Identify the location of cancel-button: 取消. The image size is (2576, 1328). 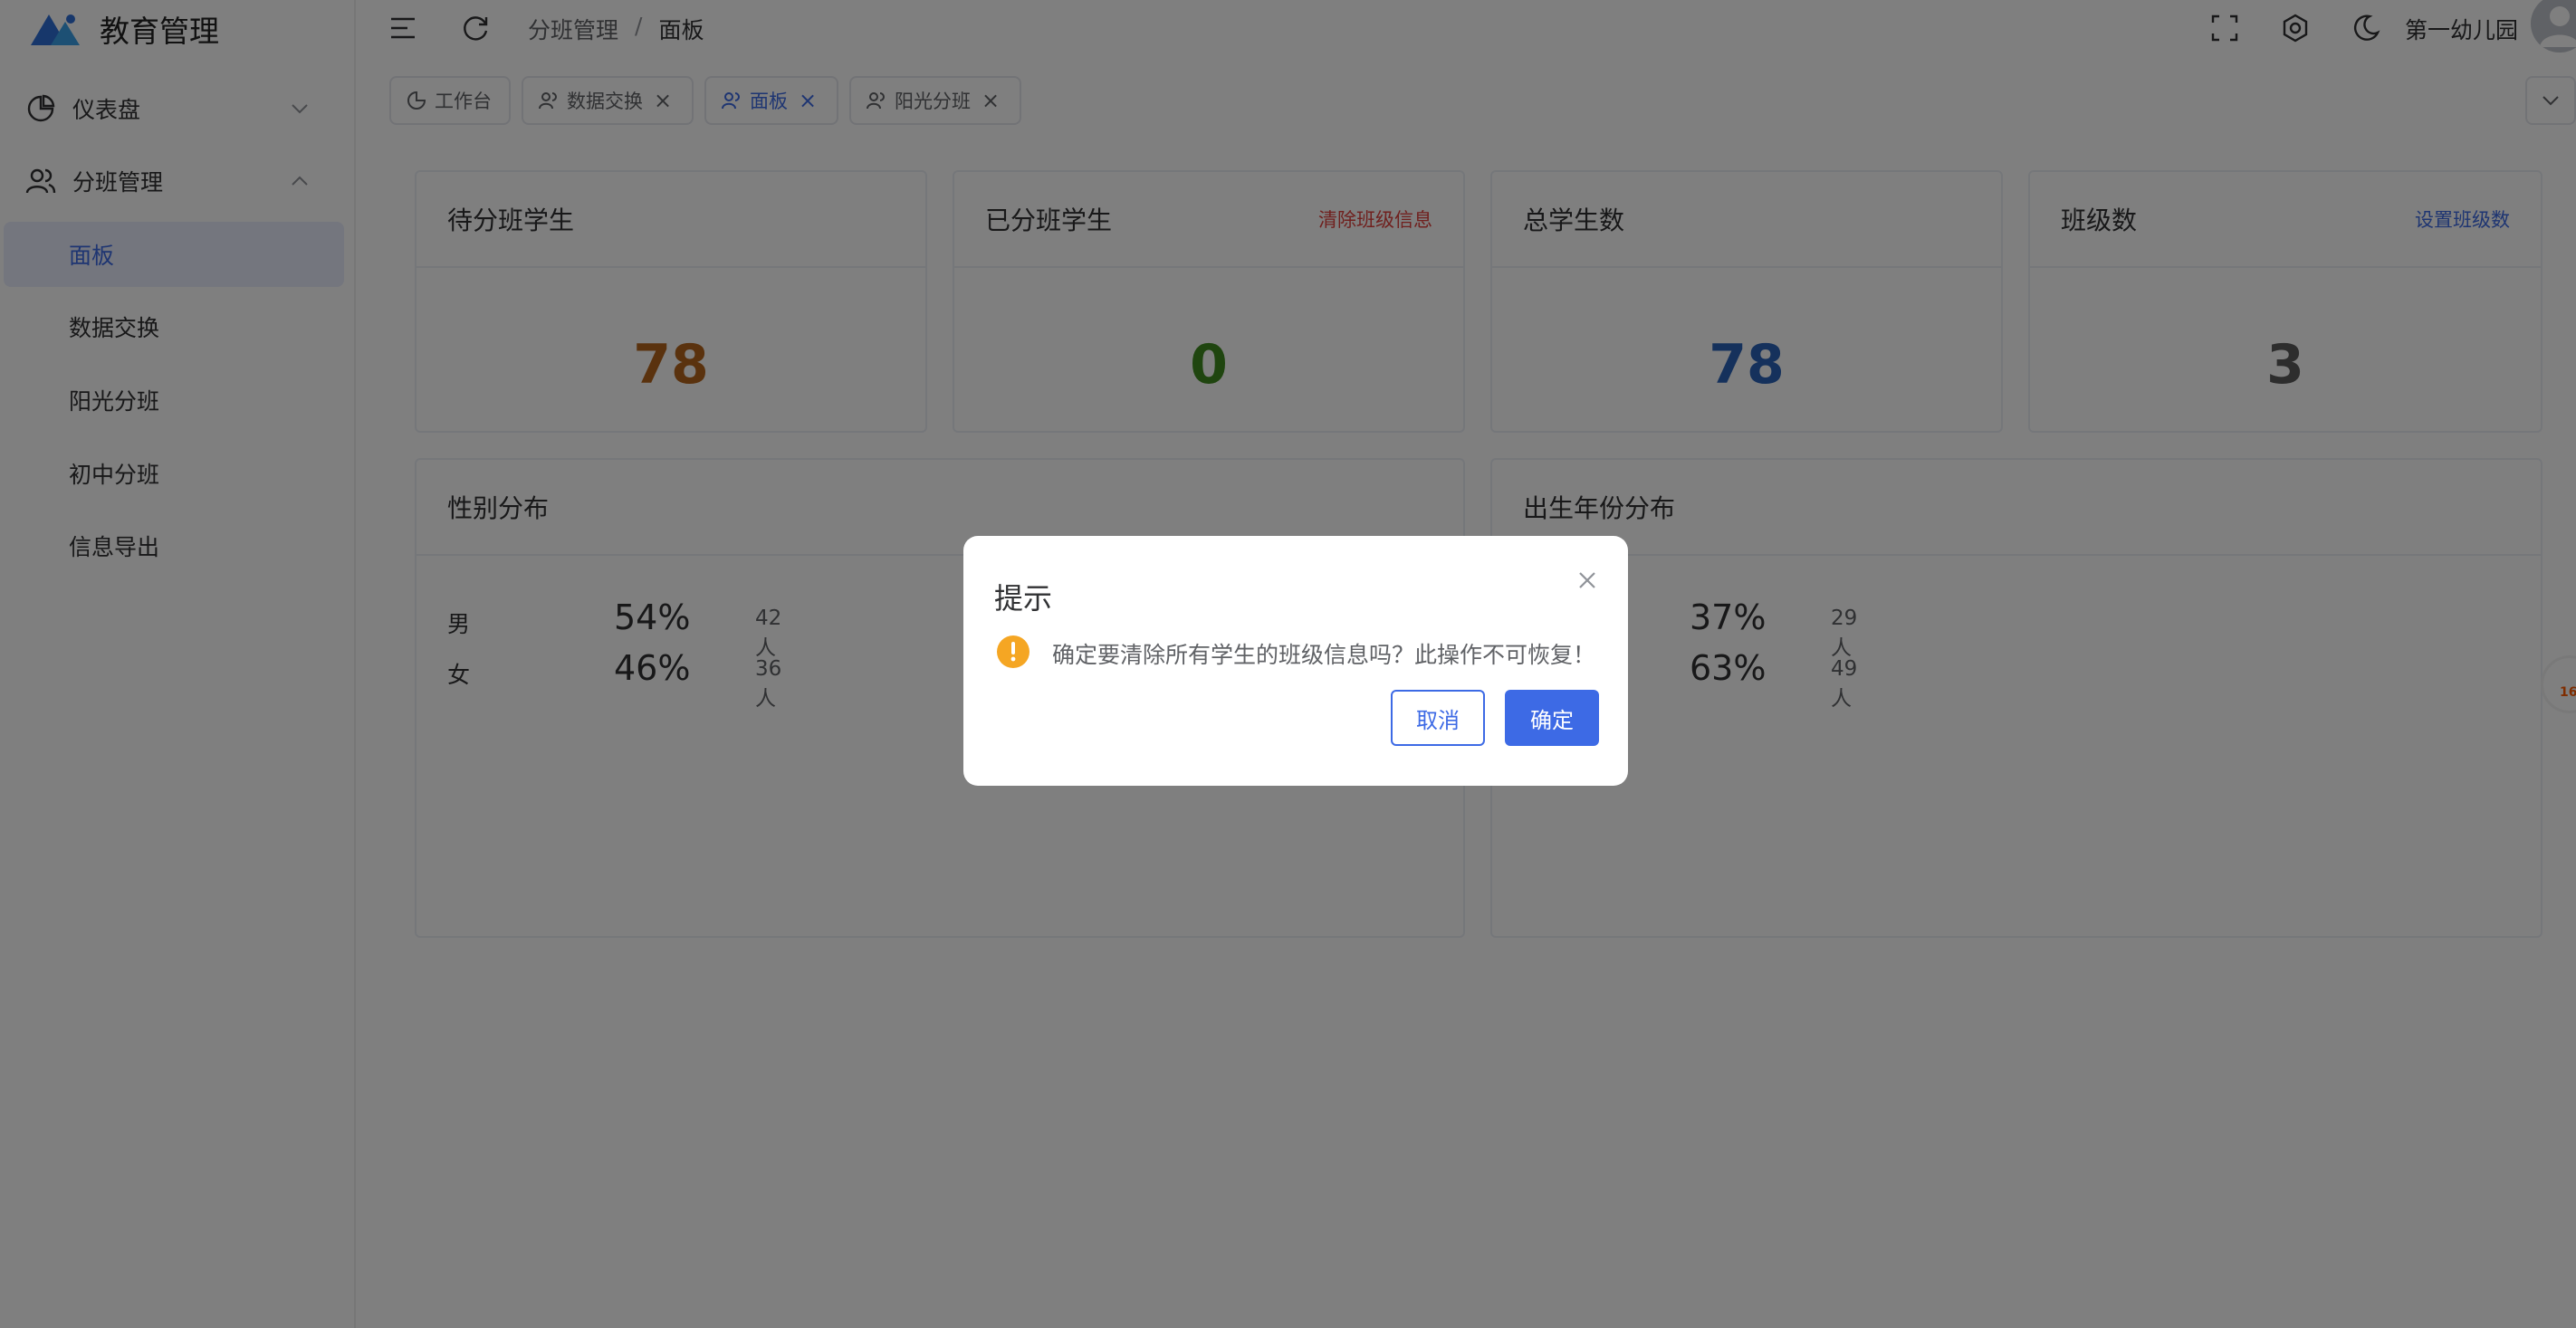
(1438, 718).